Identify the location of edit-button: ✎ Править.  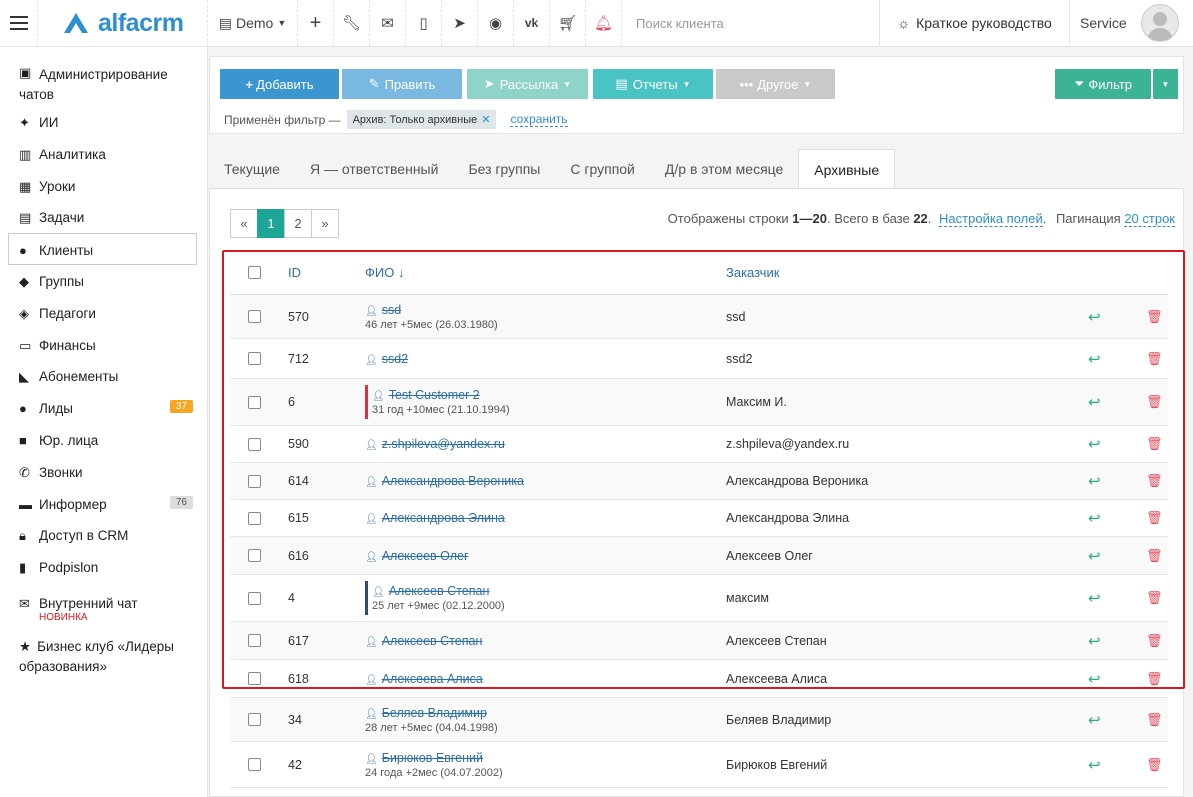
(402, 84).